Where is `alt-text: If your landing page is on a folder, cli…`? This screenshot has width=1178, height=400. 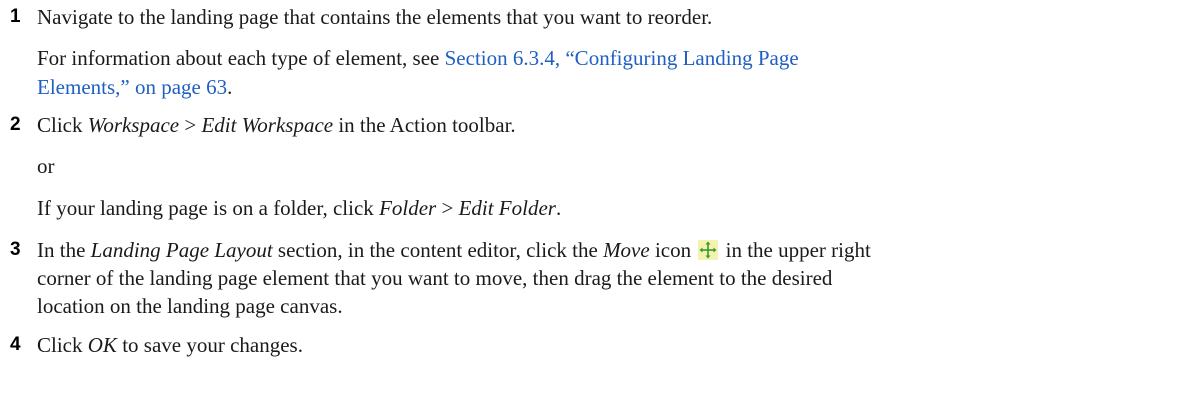
alt-text: If your landing page is on a folder, cli… is located at coordinates (299, 208).